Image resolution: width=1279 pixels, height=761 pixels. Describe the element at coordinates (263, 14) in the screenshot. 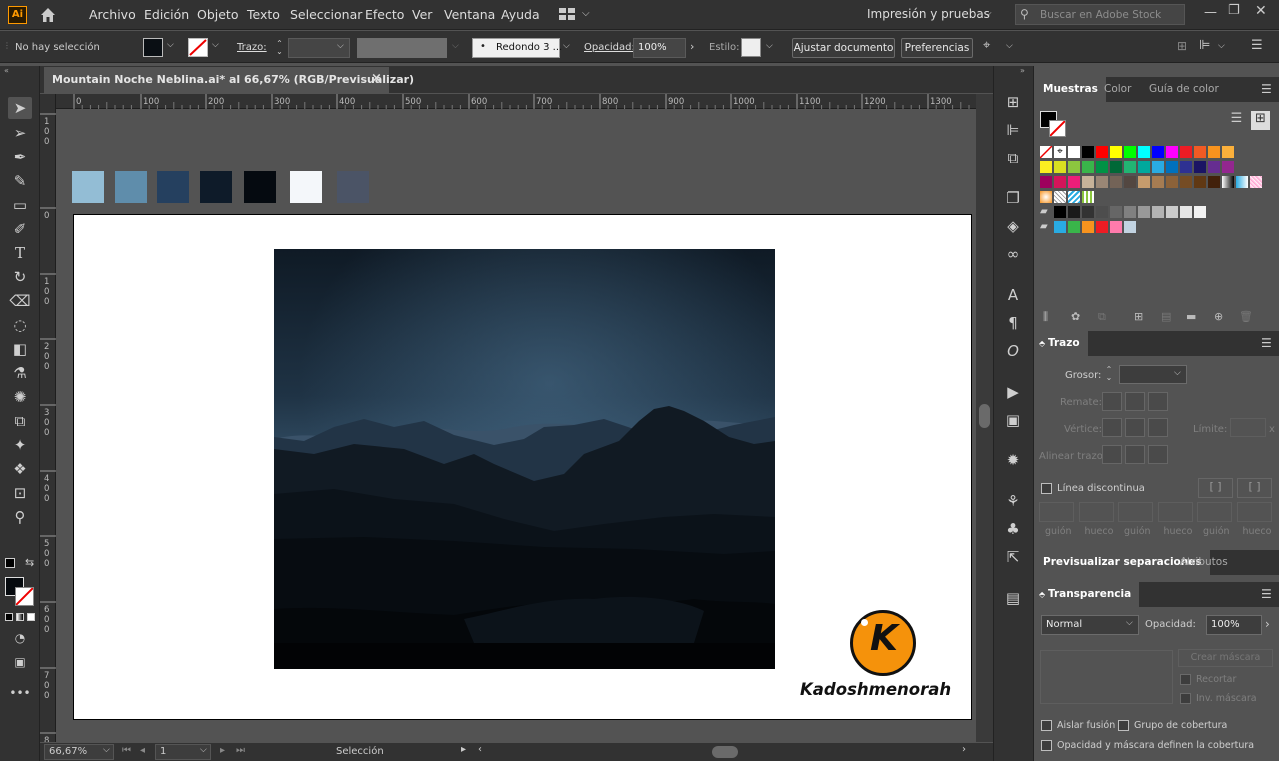

I see `menu-texto: Texto` at that location.